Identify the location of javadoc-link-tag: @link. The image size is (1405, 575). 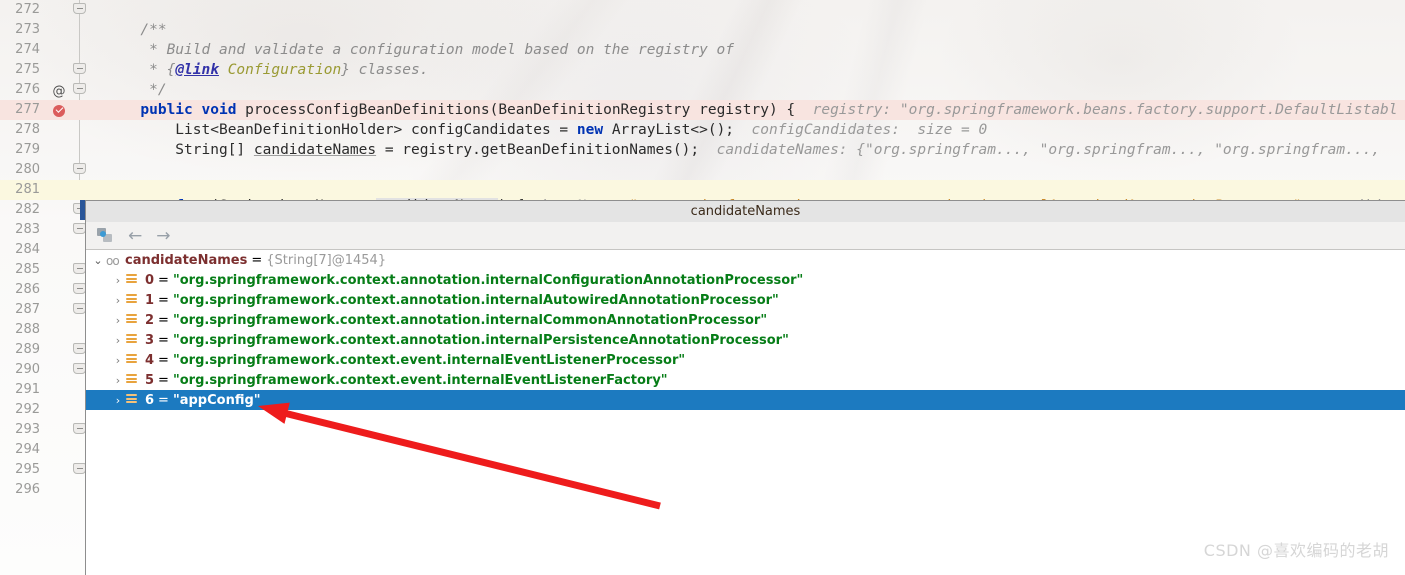
(197, 70).